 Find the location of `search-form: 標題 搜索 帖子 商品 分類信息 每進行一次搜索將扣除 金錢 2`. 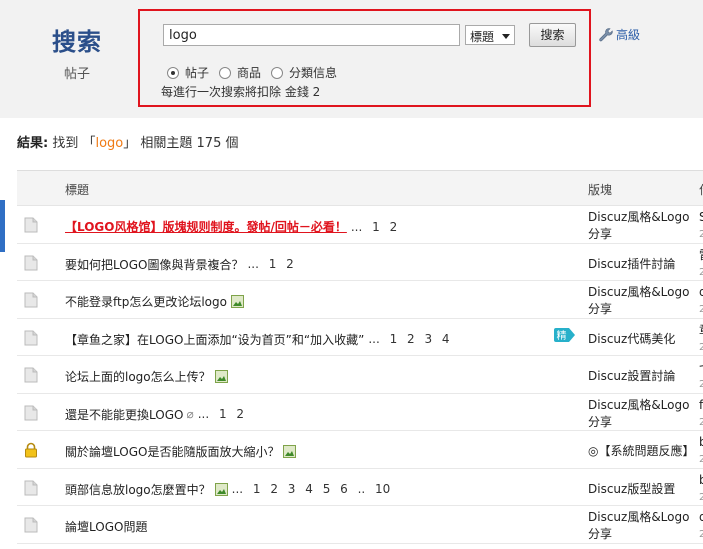

search-form: 標題 搜索 帖子 商品 分類信息 每進行一次搜索將扣除 金錢 2 is located at coordinates (364, 58).